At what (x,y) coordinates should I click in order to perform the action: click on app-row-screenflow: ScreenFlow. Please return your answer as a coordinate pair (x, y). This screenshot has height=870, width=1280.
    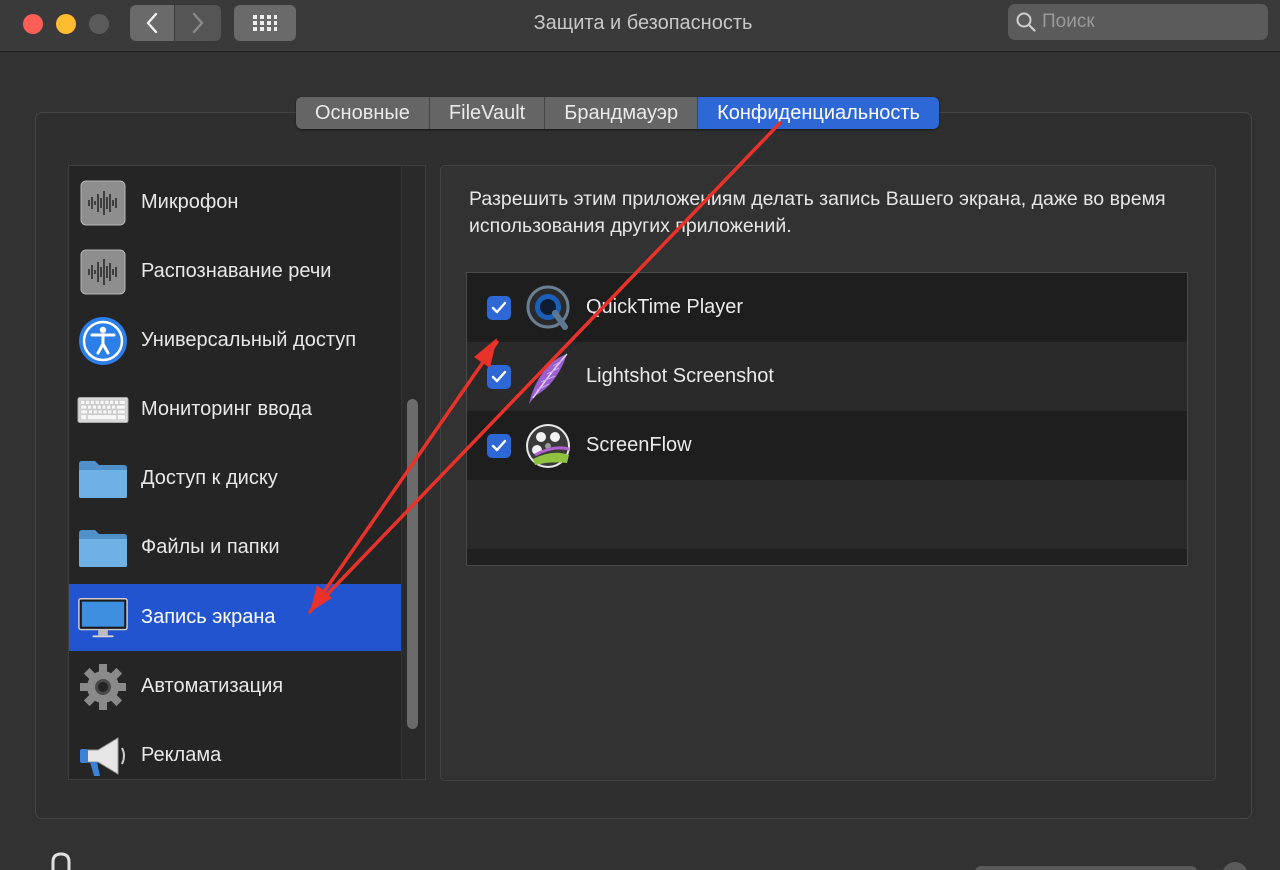
    Looking at the image, I should click on (827, 445).